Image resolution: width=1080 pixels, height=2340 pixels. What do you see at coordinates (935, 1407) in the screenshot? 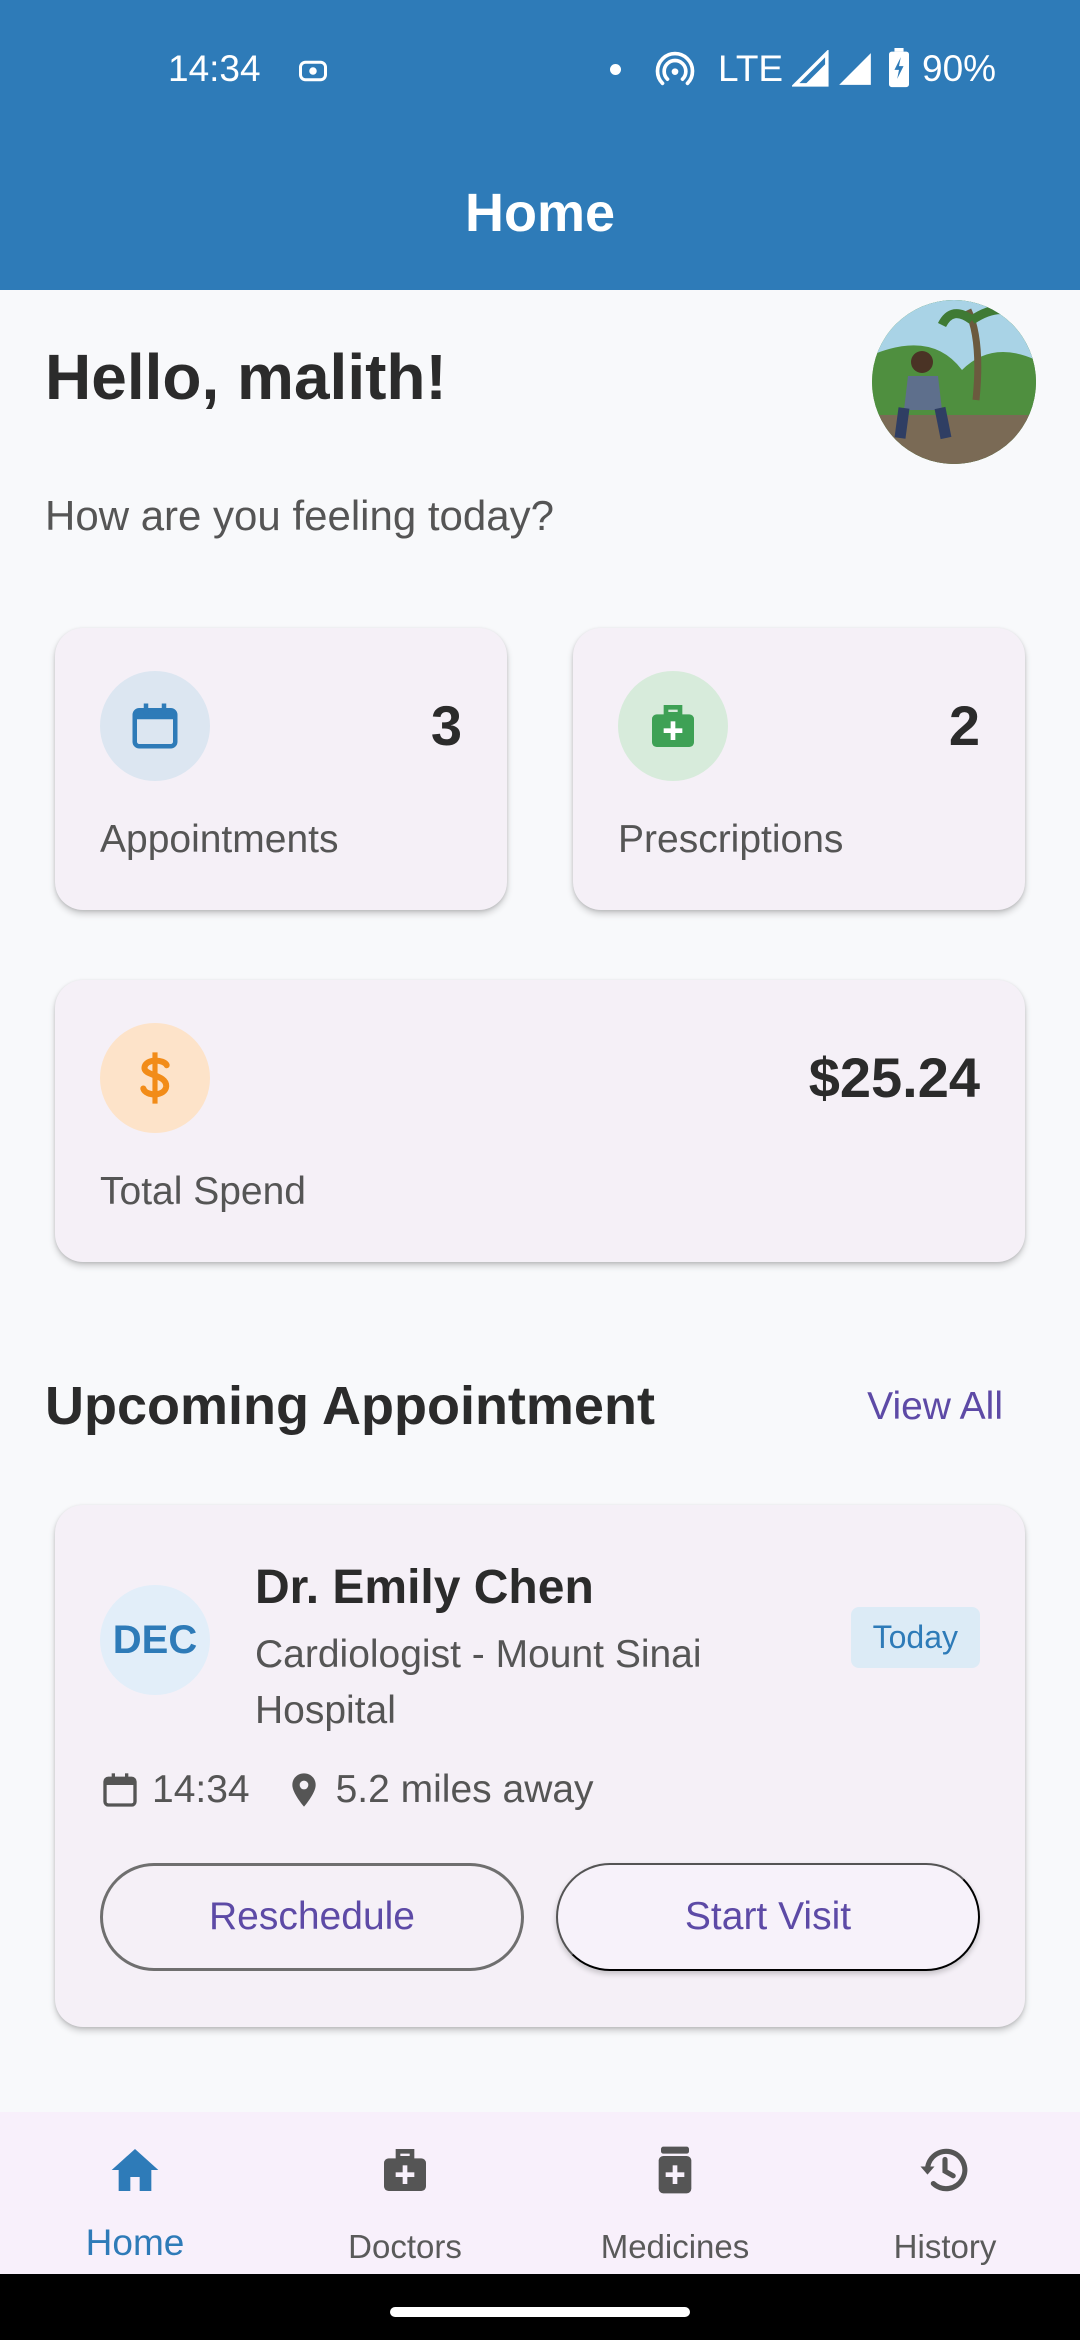
I see `view-all-link: View All` at bounding box center [935, 1407].